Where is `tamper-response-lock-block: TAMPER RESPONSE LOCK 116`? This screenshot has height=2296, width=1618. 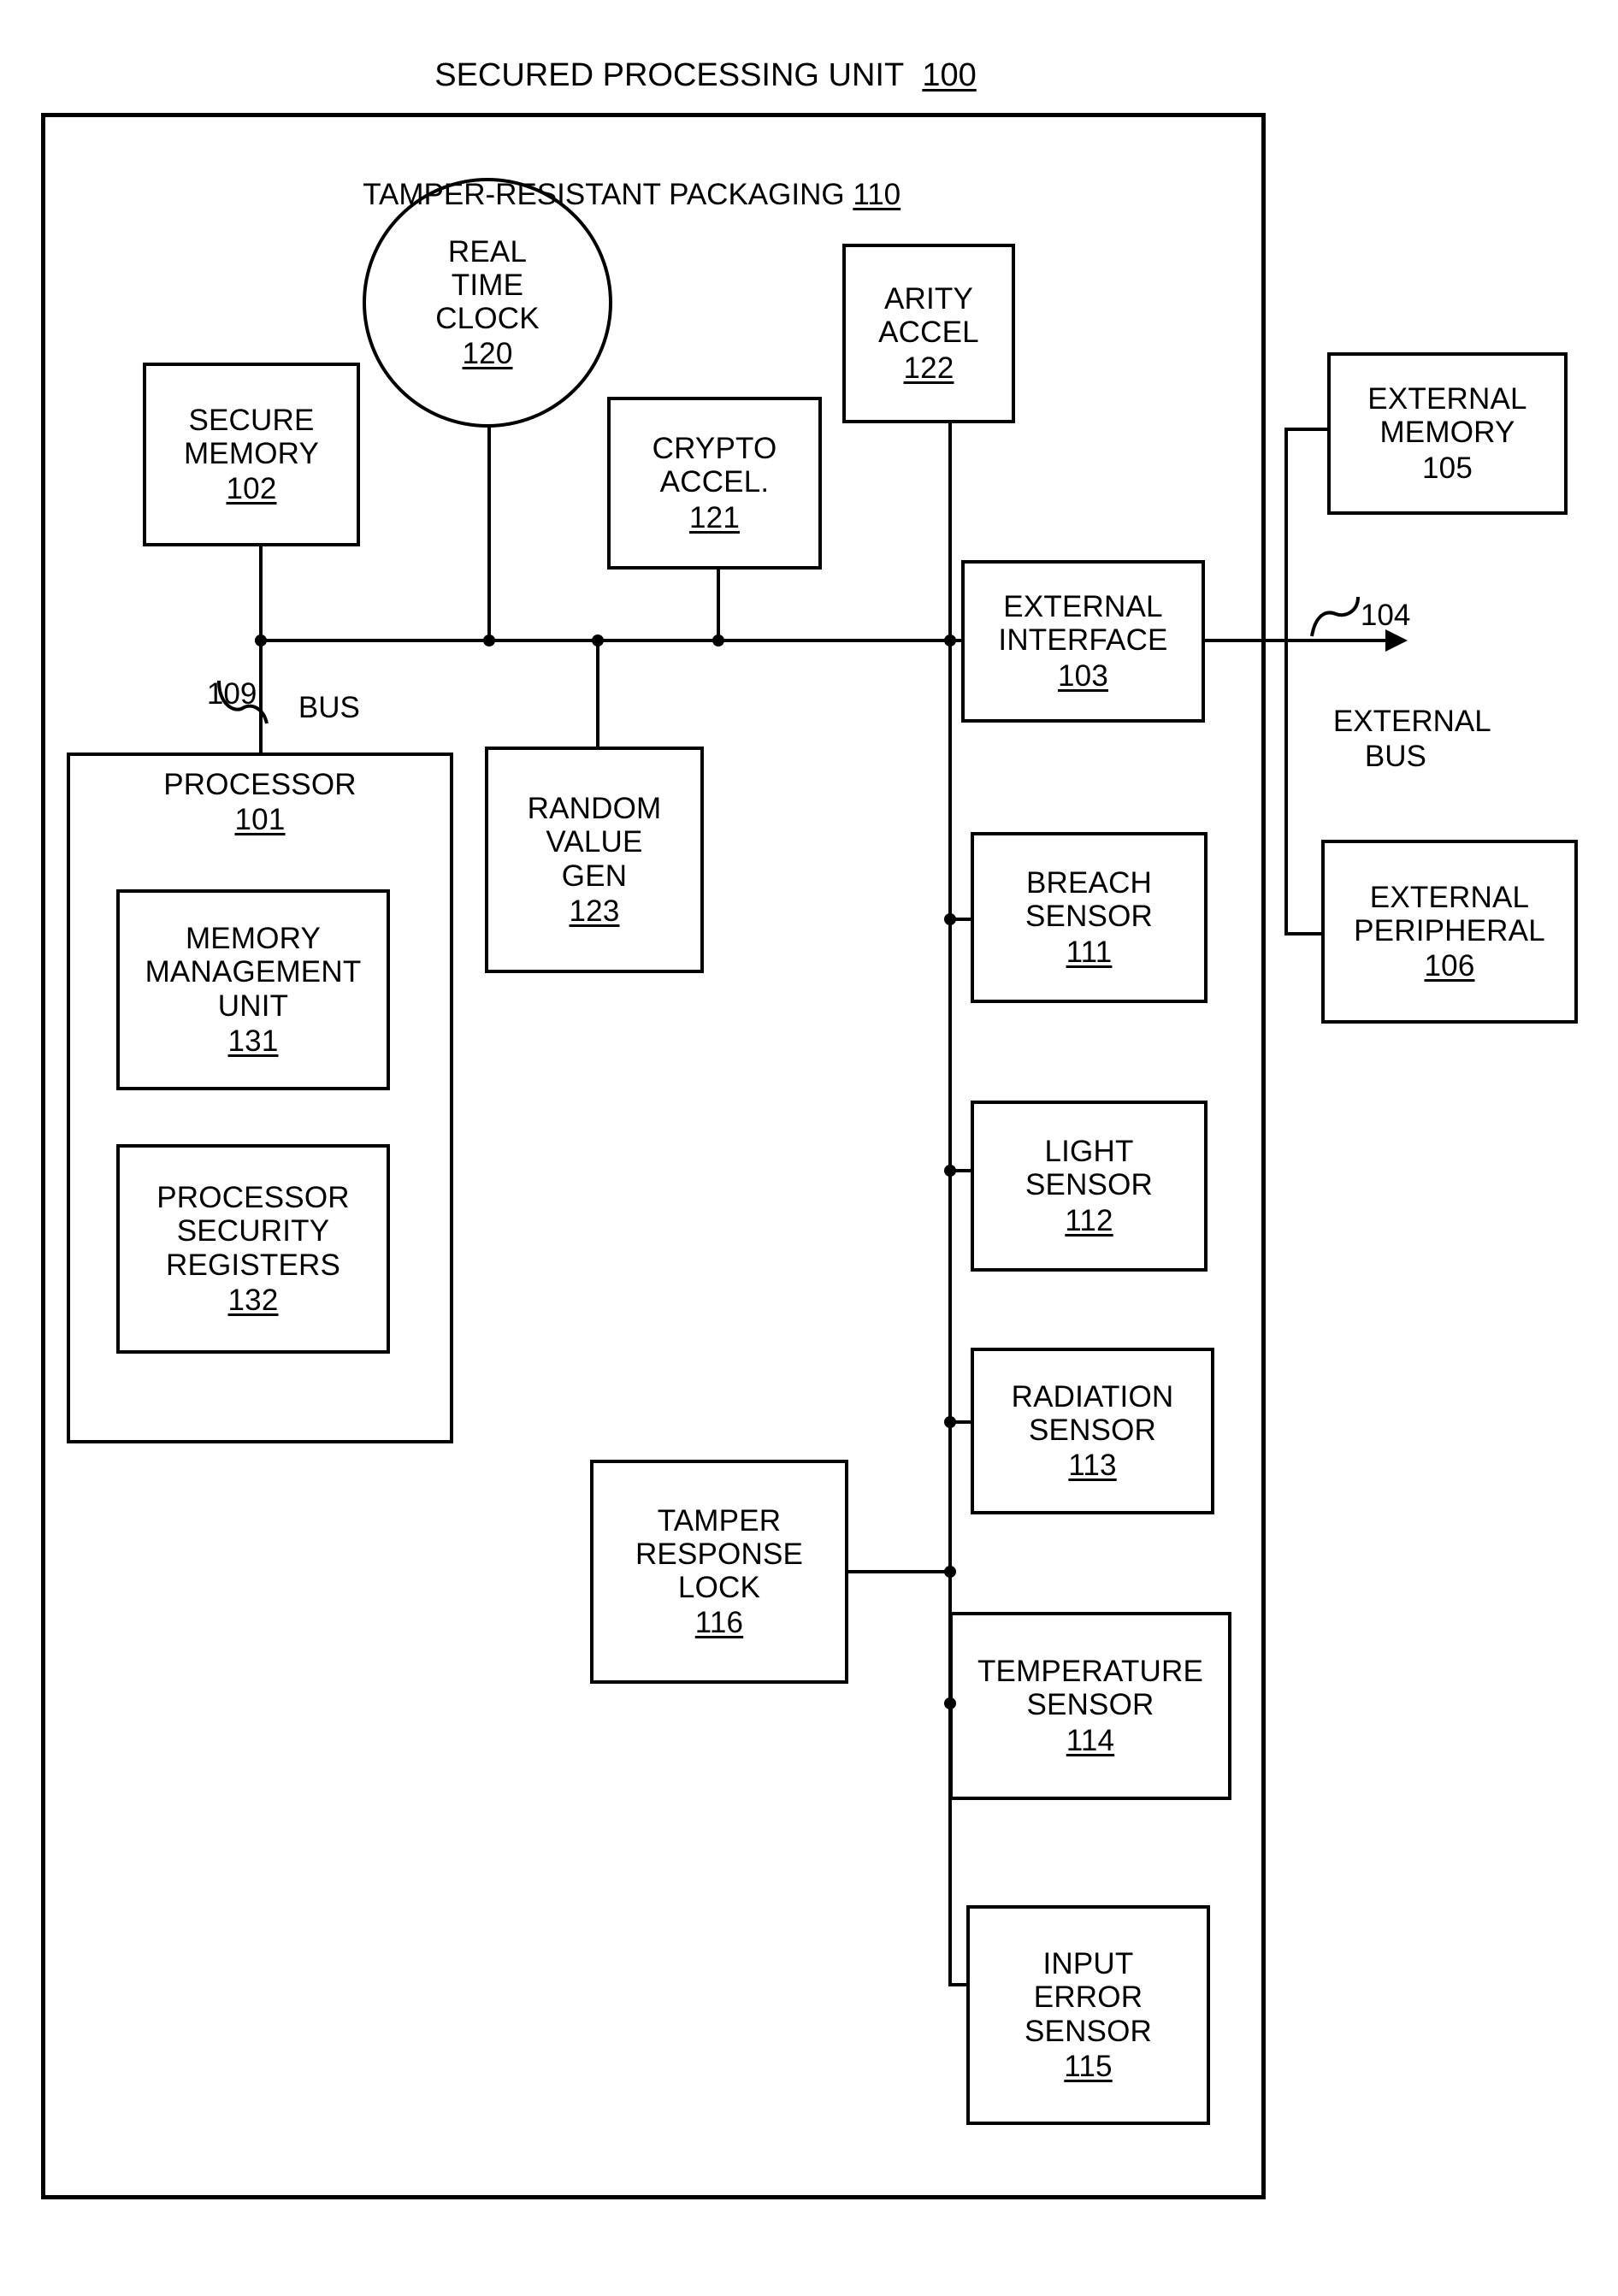
tamper-response-lock-block: TAMPER RESPONSE LOCK 116 is located at coordinates (719, 1572).